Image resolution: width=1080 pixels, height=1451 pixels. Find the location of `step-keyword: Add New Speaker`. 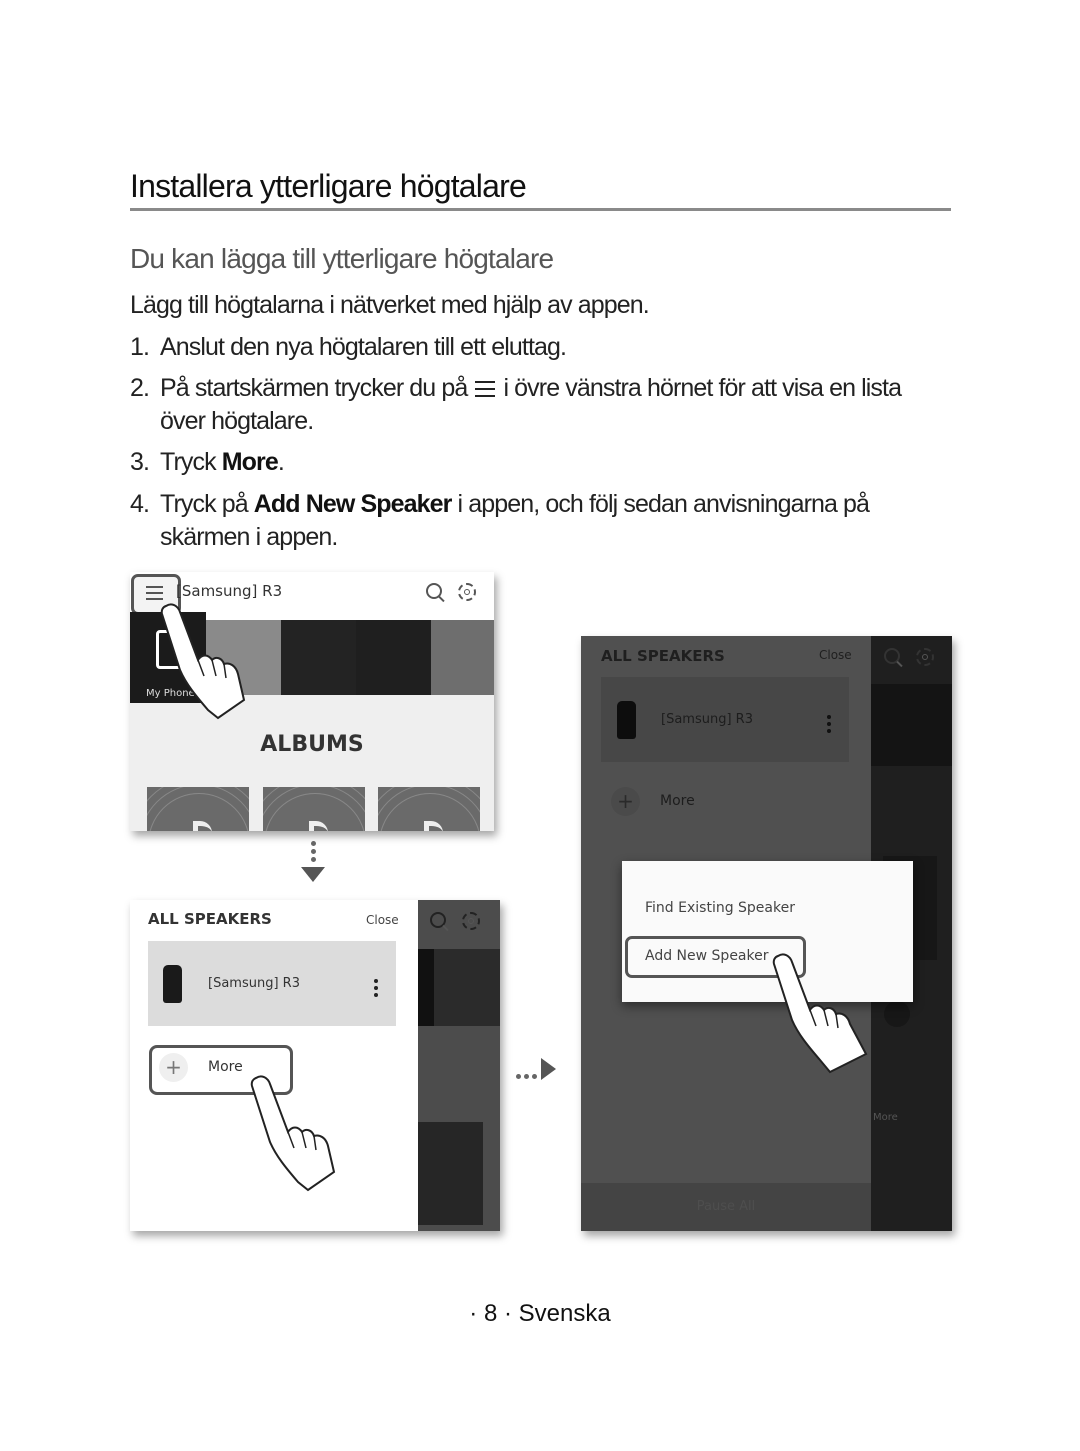

step-keyword: Add New Speaker is located at coordinates (353, 504).